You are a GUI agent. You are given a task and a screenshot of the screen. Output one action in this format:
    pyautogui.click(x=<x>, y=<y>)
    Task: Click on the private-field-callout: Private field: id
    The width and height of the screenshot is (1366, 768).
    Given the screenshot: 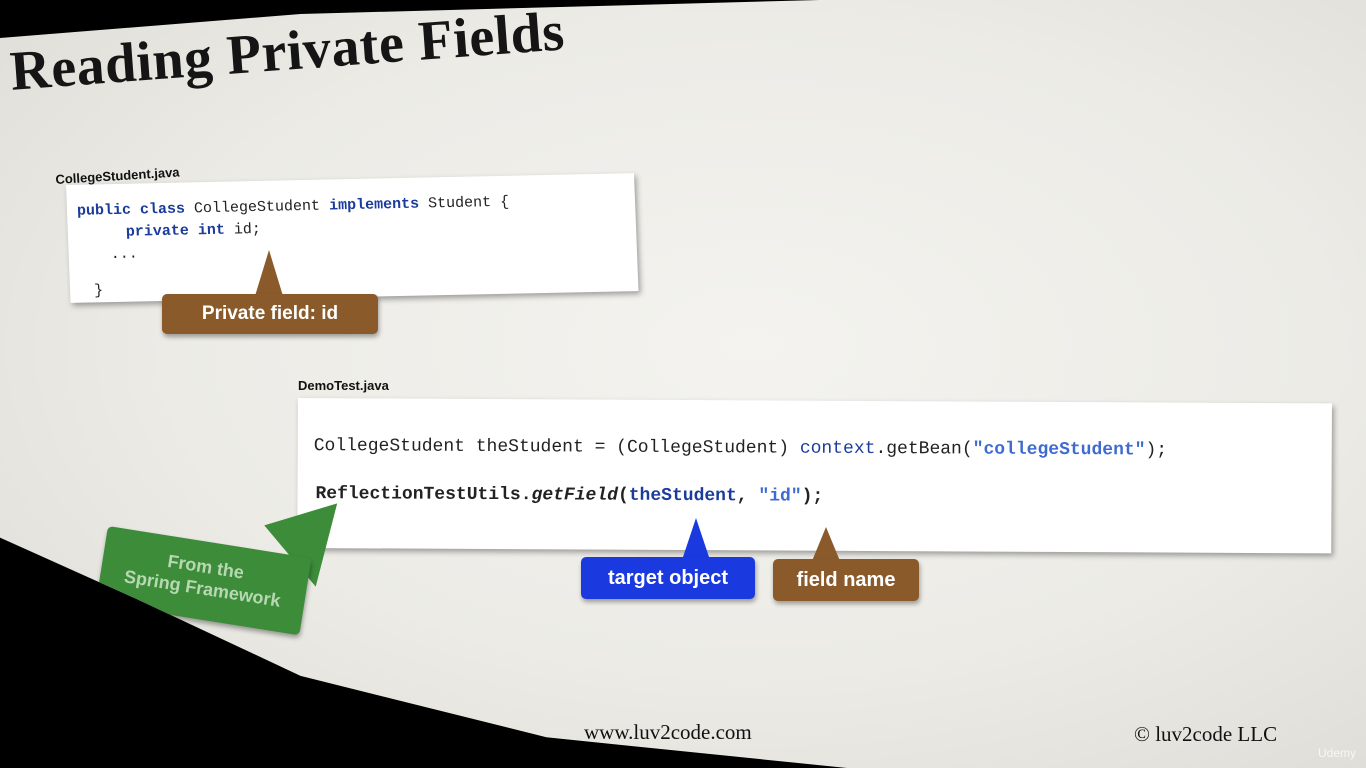 What is the action you would take?
    pyautogui.click(x=270, y=314)
    